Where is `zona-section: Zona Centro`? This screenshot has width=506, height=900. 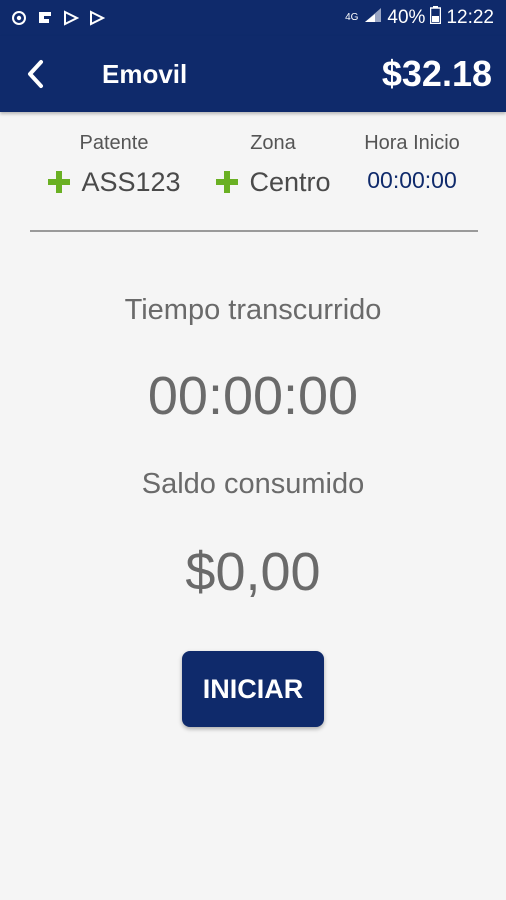
zona-section: Zona Centro is located at coordinates (273, 165).